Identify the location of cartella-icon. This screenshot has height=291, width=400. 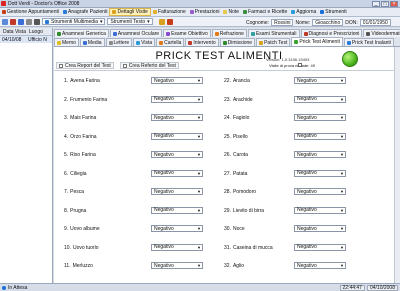
(161, 42).